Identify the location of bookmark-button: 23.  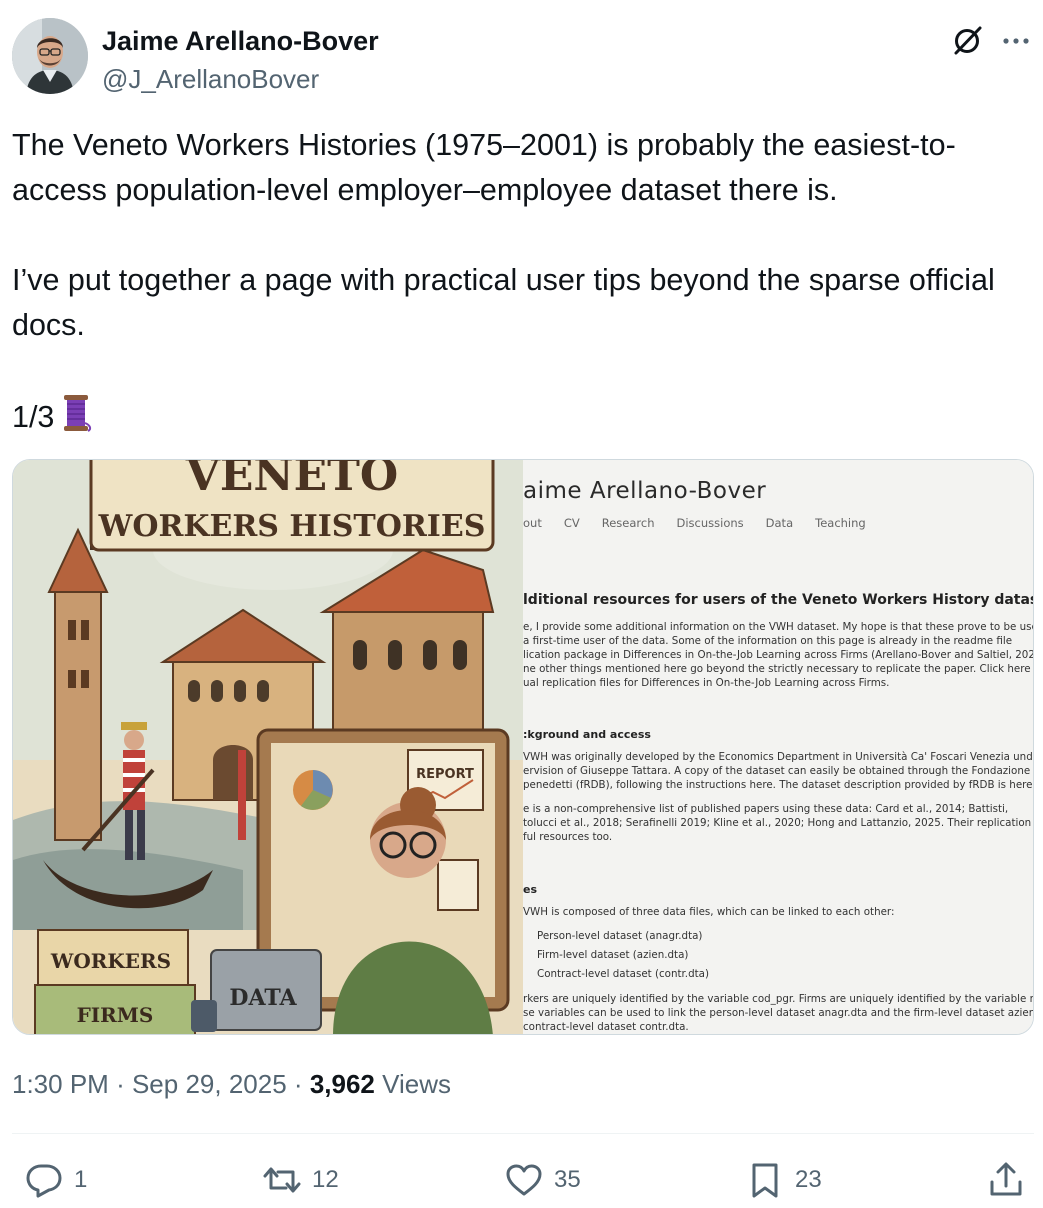
(783, 1180).